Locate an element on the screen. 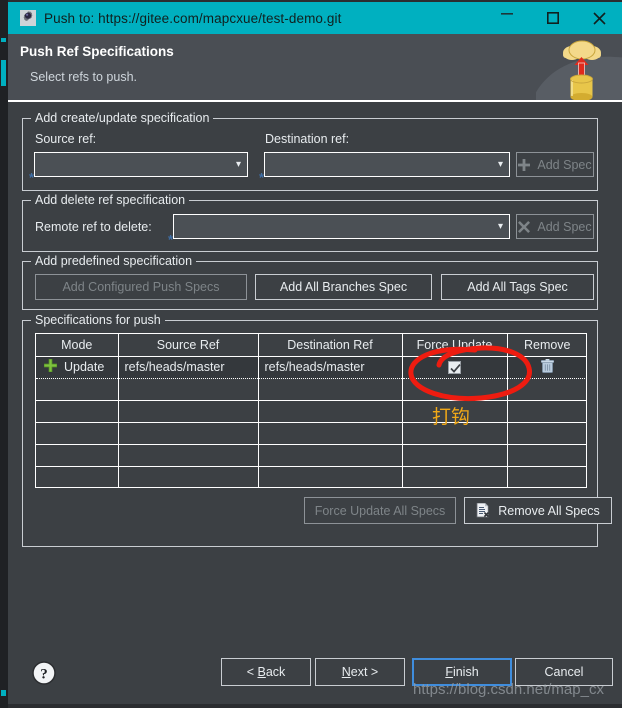 The height and width of the screenshot is (708, 622). add-all-tags-spec-button: Add All Tags Spec is located at coordinates (517, 287).